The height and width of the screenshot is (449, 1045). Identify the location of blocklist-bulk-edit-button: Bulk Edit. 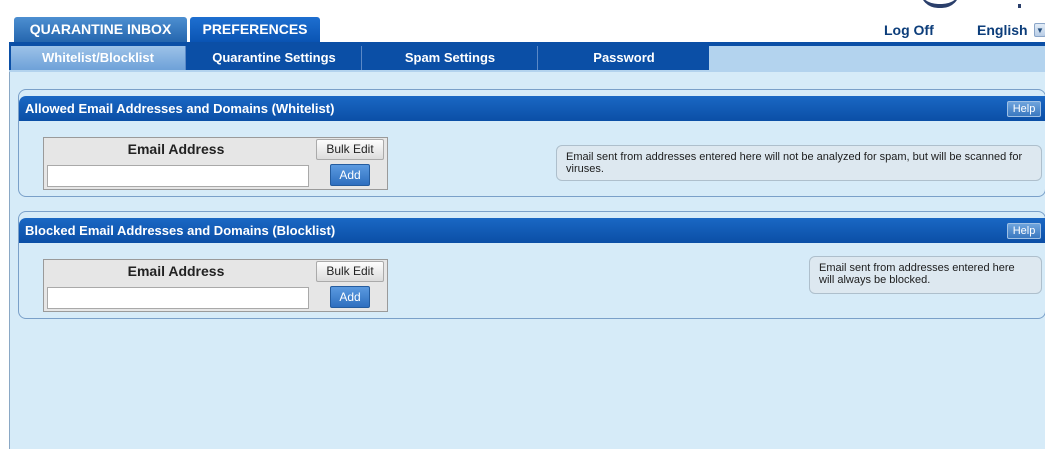
(350, 271).